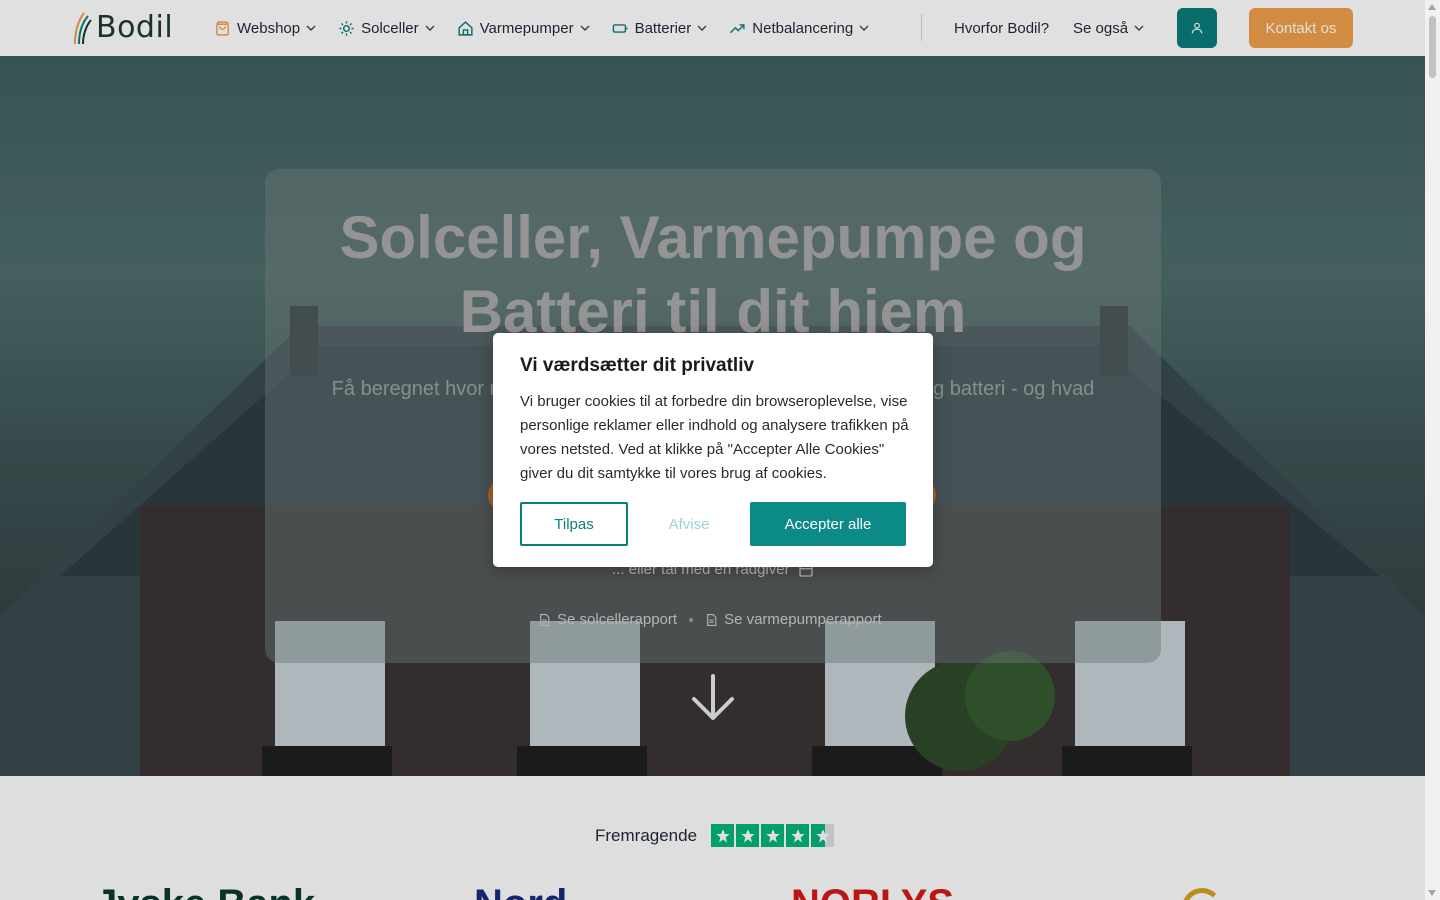 This screenshot has height=900, width=1440. What do you see at coordinates (828, 524) in the screenshot?
I see `accept-all-button: Accepter alle` at bounding box center [828, 524].